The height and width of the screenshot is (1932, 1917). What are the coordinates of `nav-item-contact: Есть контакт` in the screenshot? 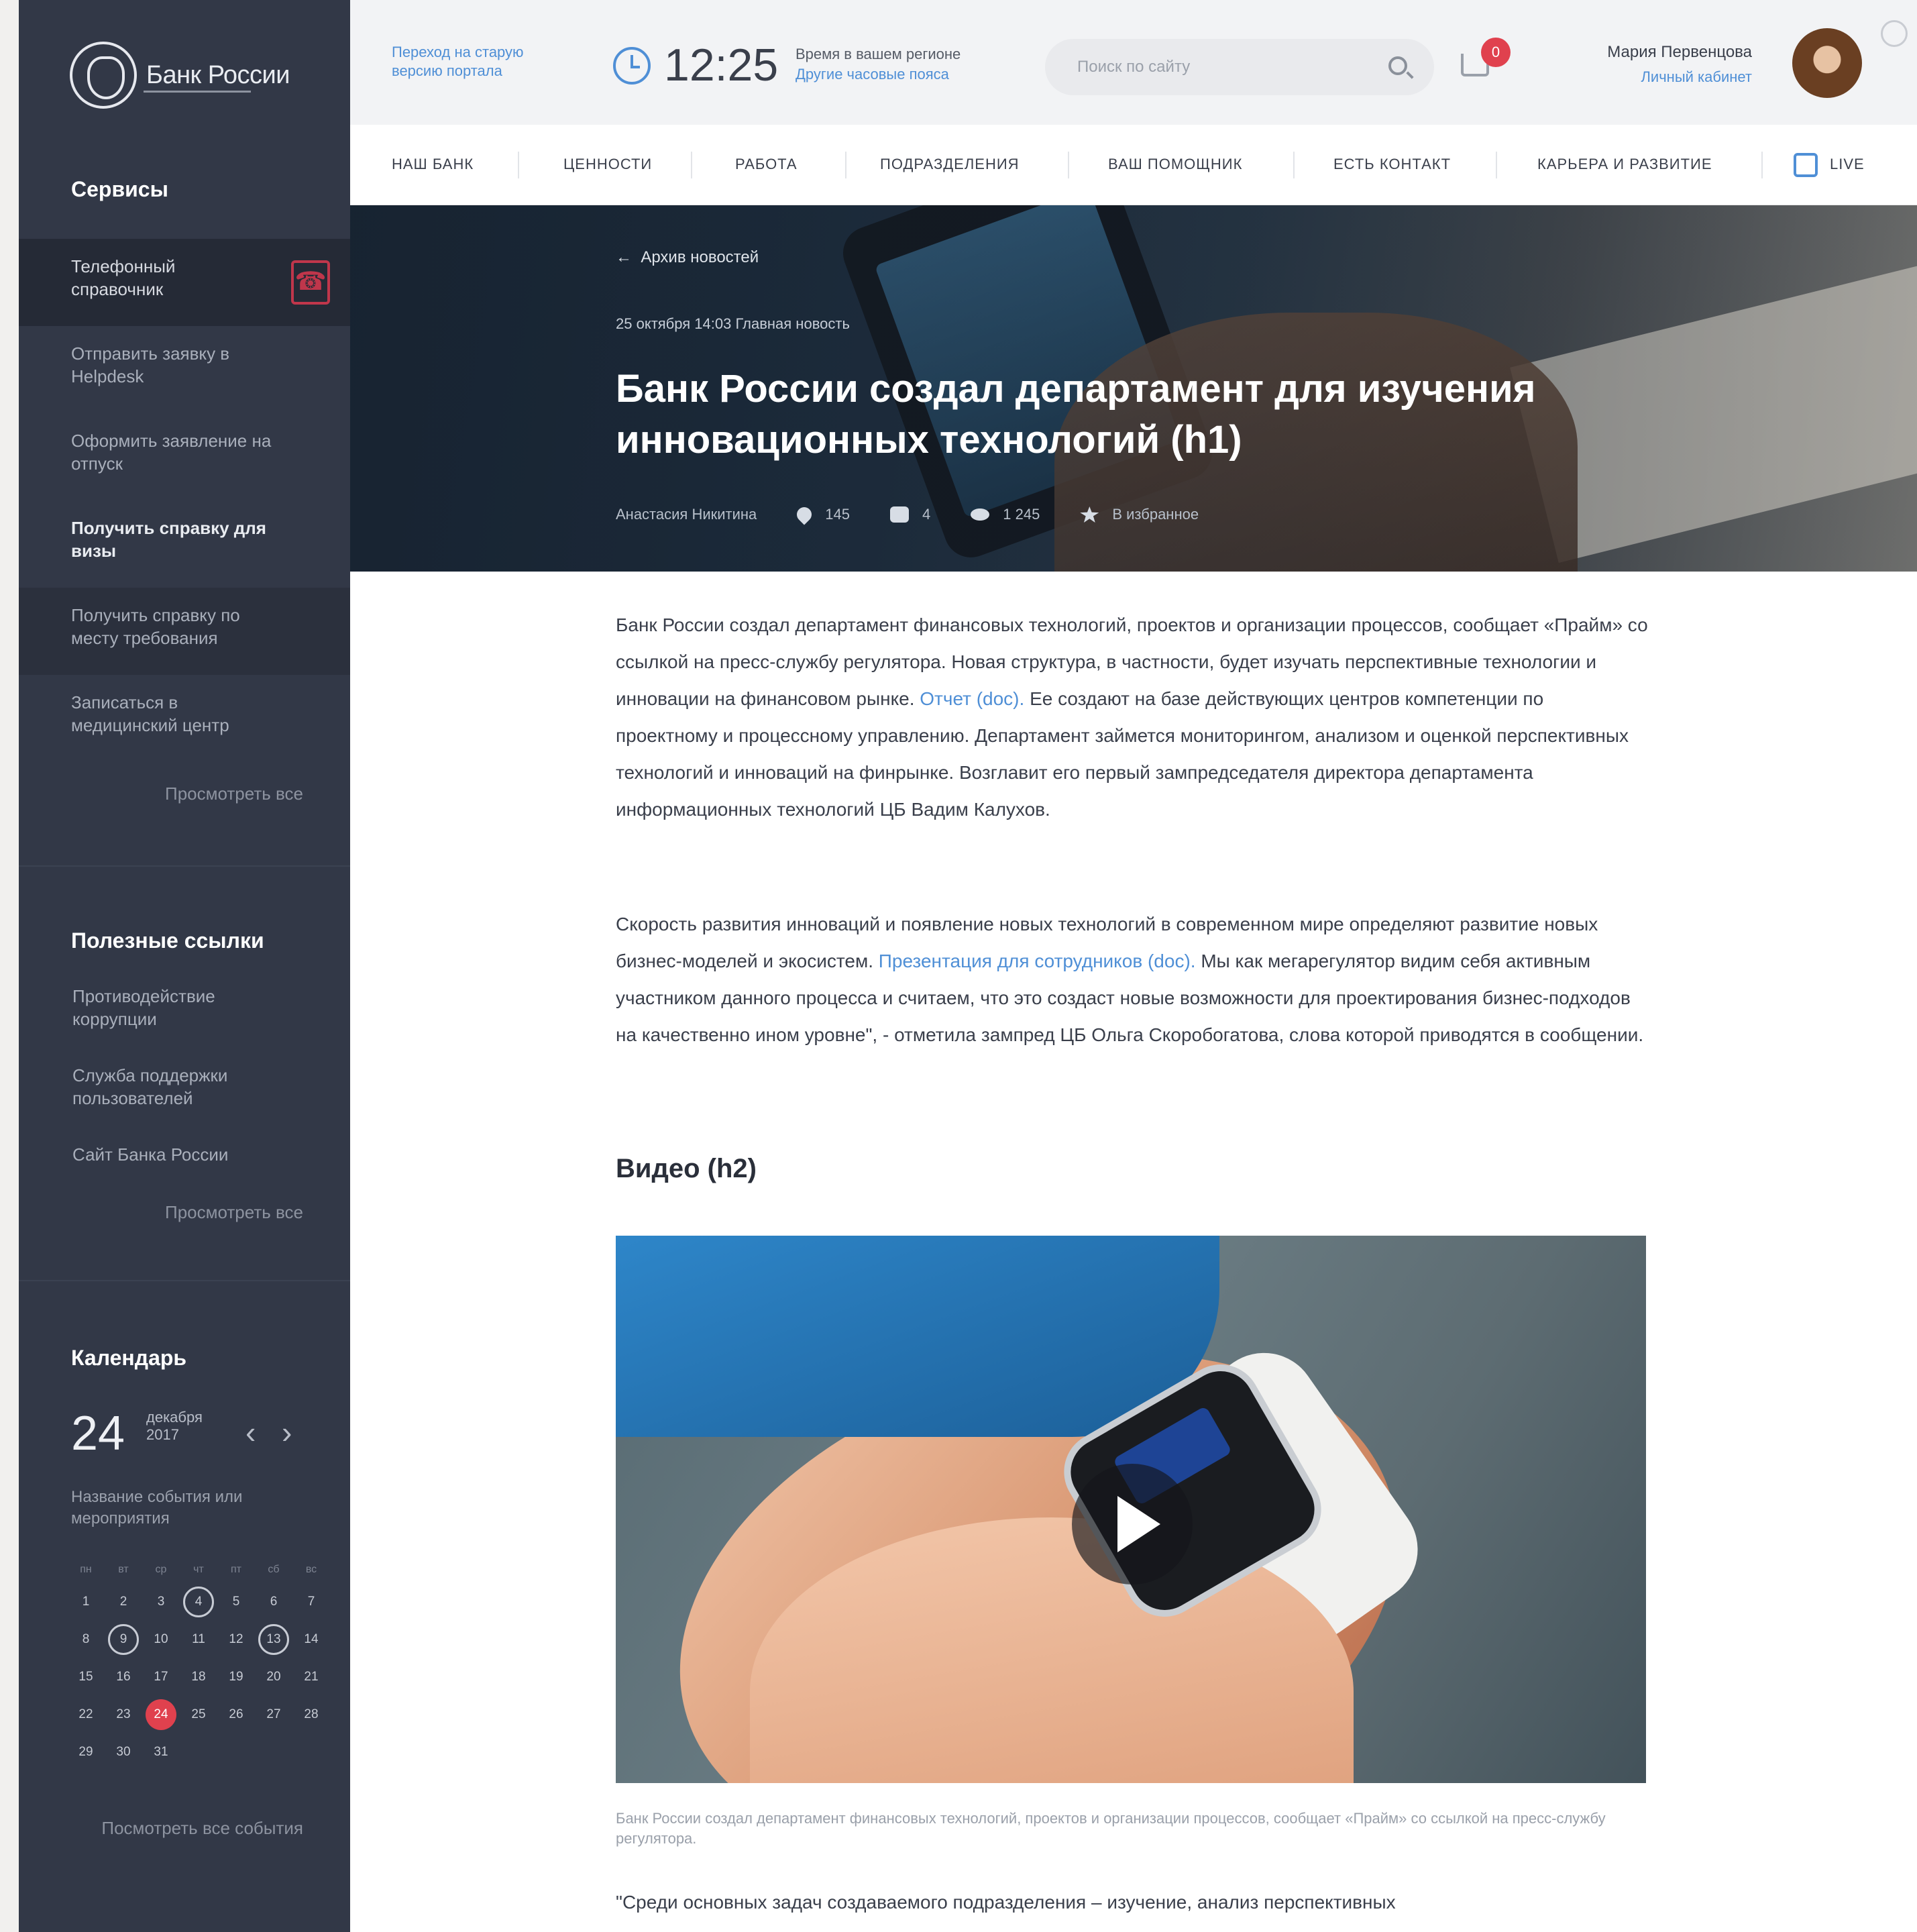 It's located at (1392, 164).